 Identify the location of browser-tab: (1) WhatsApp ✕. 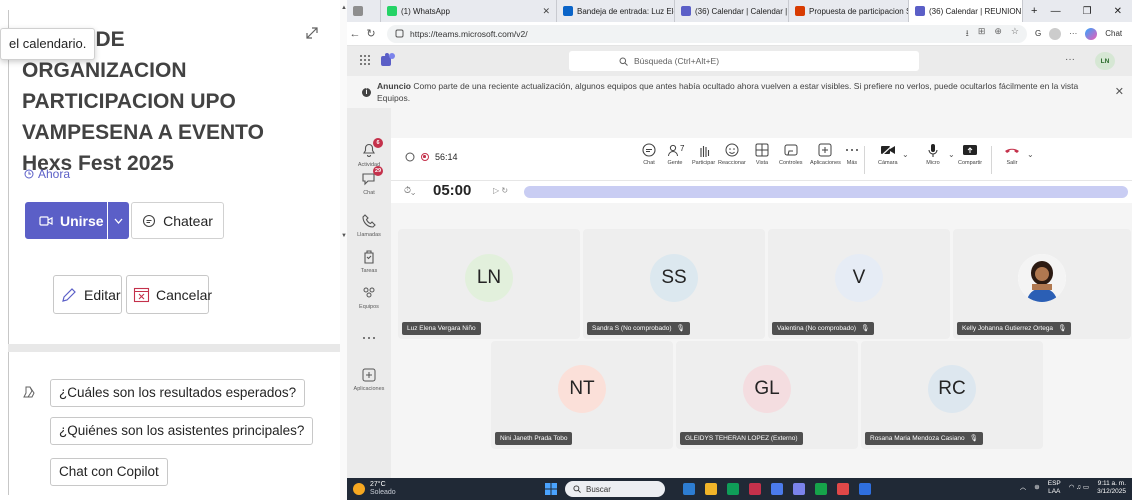
(469, 11).